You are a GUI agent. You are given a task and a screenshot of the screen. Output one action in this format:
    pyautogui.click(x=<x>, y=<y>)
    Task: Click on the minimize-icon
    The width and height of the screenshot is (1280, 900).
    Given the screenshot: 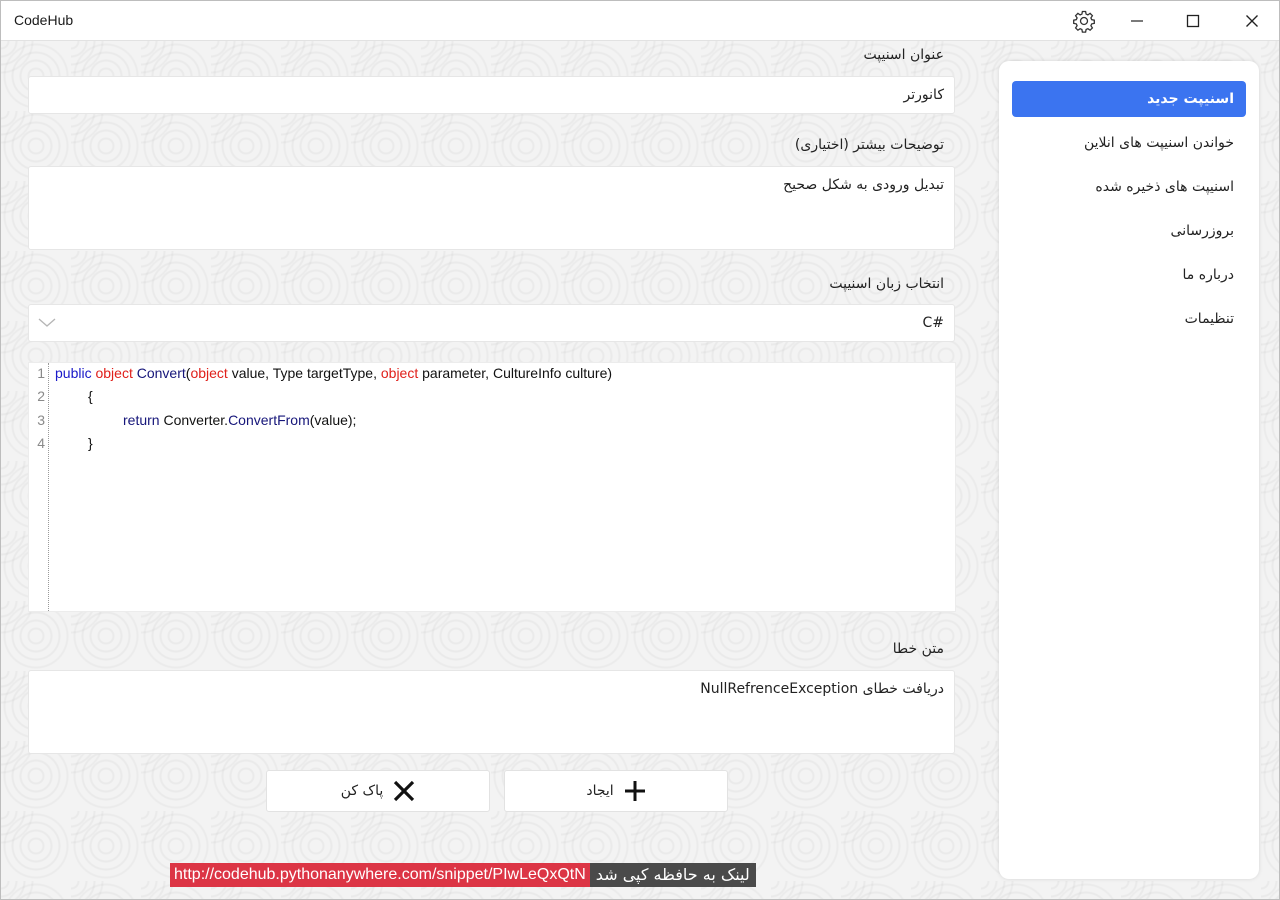 What is the action you would take?
    pyautogui.click(x=1137, y=20)
    